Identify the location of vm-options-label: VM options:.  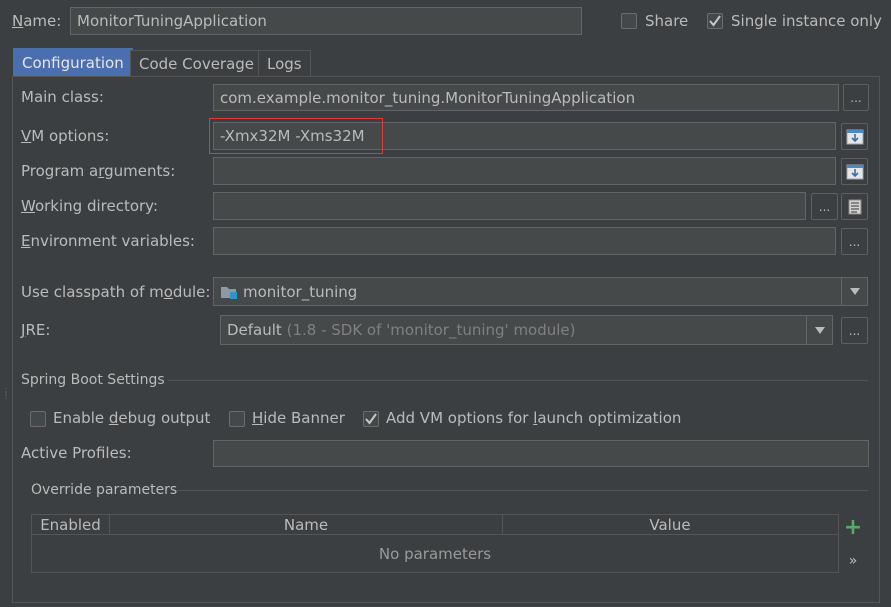
(65, 136).